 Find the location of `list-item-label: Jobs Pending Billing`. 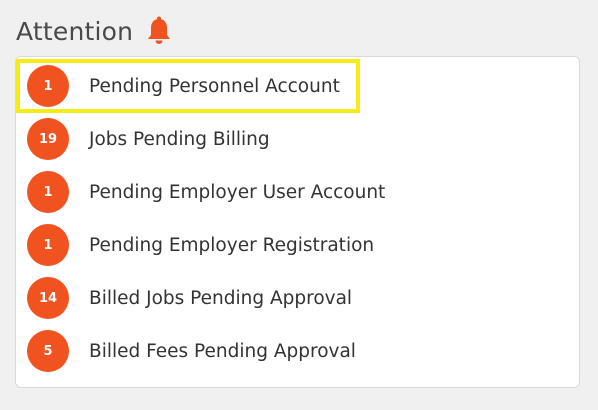

list-item-label: Jobs Pending Billing is located at coordinates (179, 139).